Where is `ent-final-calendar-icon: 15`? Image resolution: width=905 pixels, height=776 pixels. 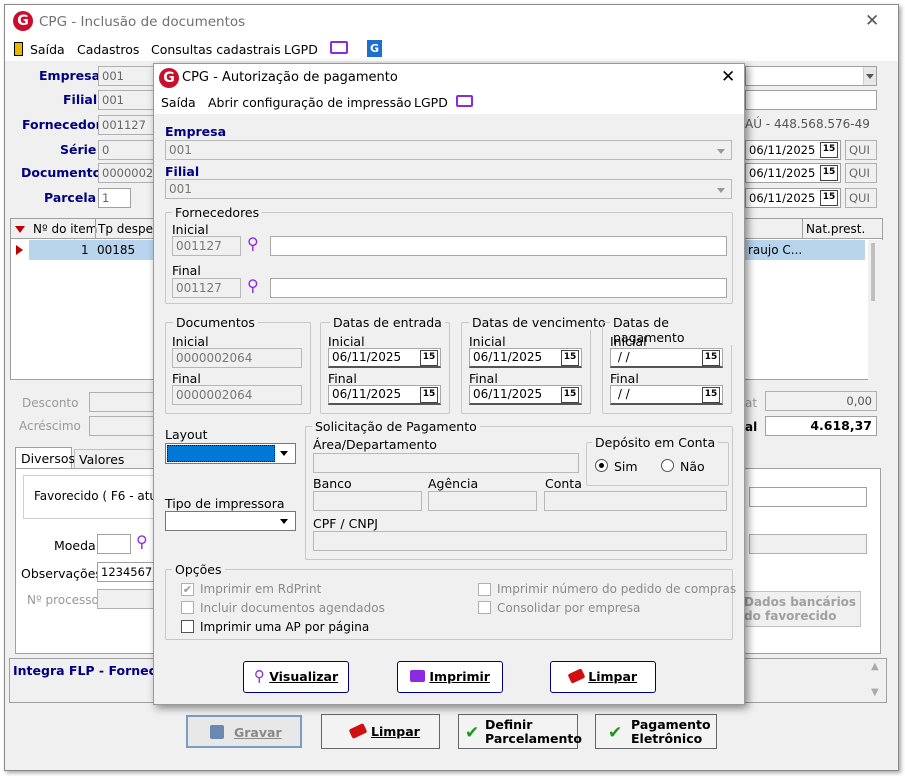
ent-final-calendar-icon: 15 is located at coordinates (429, 395).